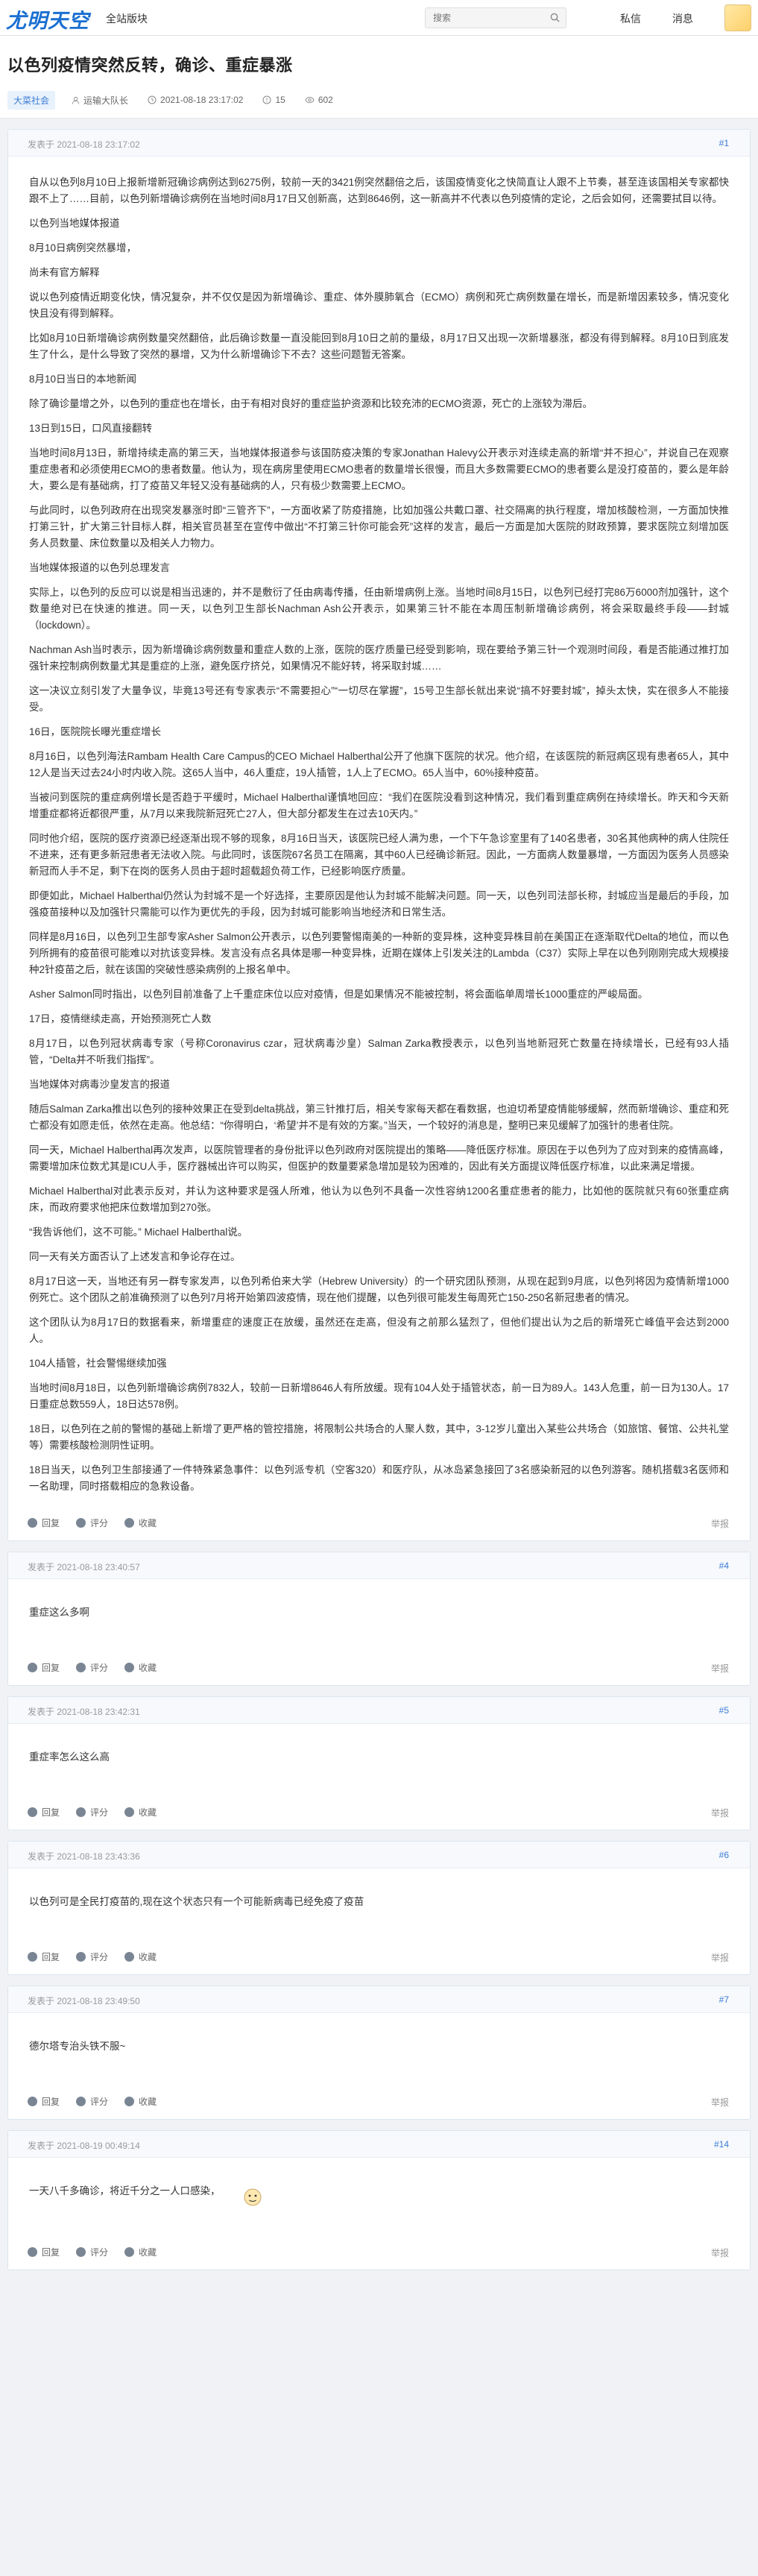  I want to click on nav-all-boards: 全站版块, so click(127, 18).